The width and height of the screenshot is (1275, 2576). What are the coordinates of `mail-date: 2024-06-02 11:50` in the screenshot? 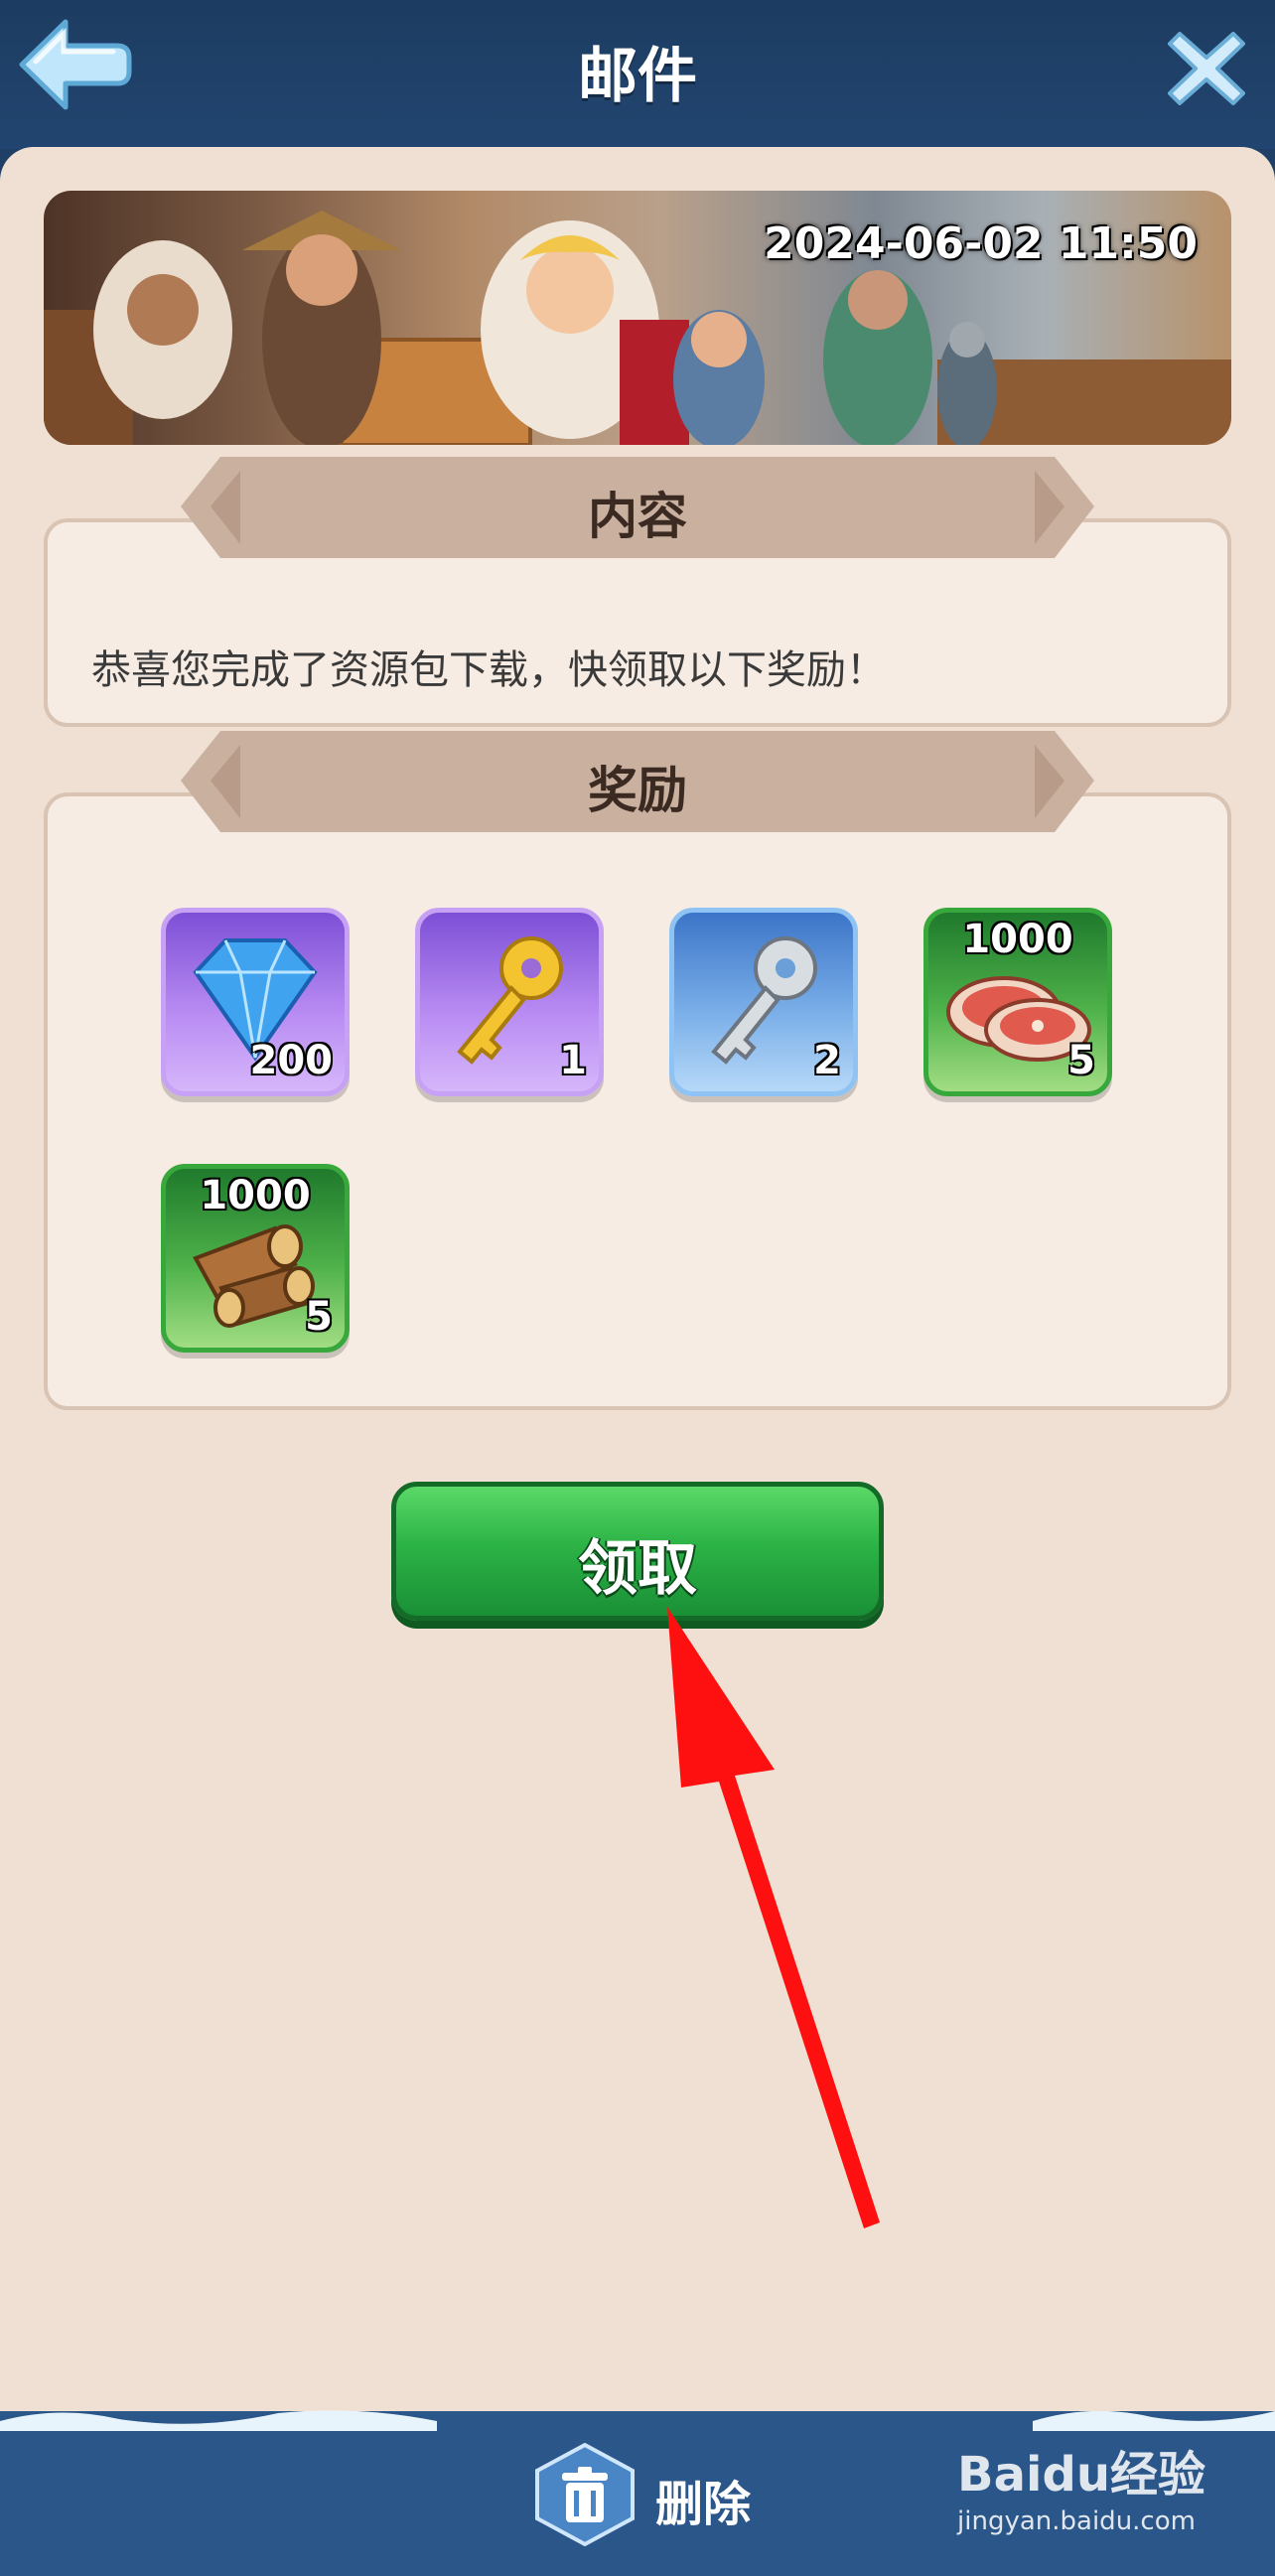 It's located at (981, 243).